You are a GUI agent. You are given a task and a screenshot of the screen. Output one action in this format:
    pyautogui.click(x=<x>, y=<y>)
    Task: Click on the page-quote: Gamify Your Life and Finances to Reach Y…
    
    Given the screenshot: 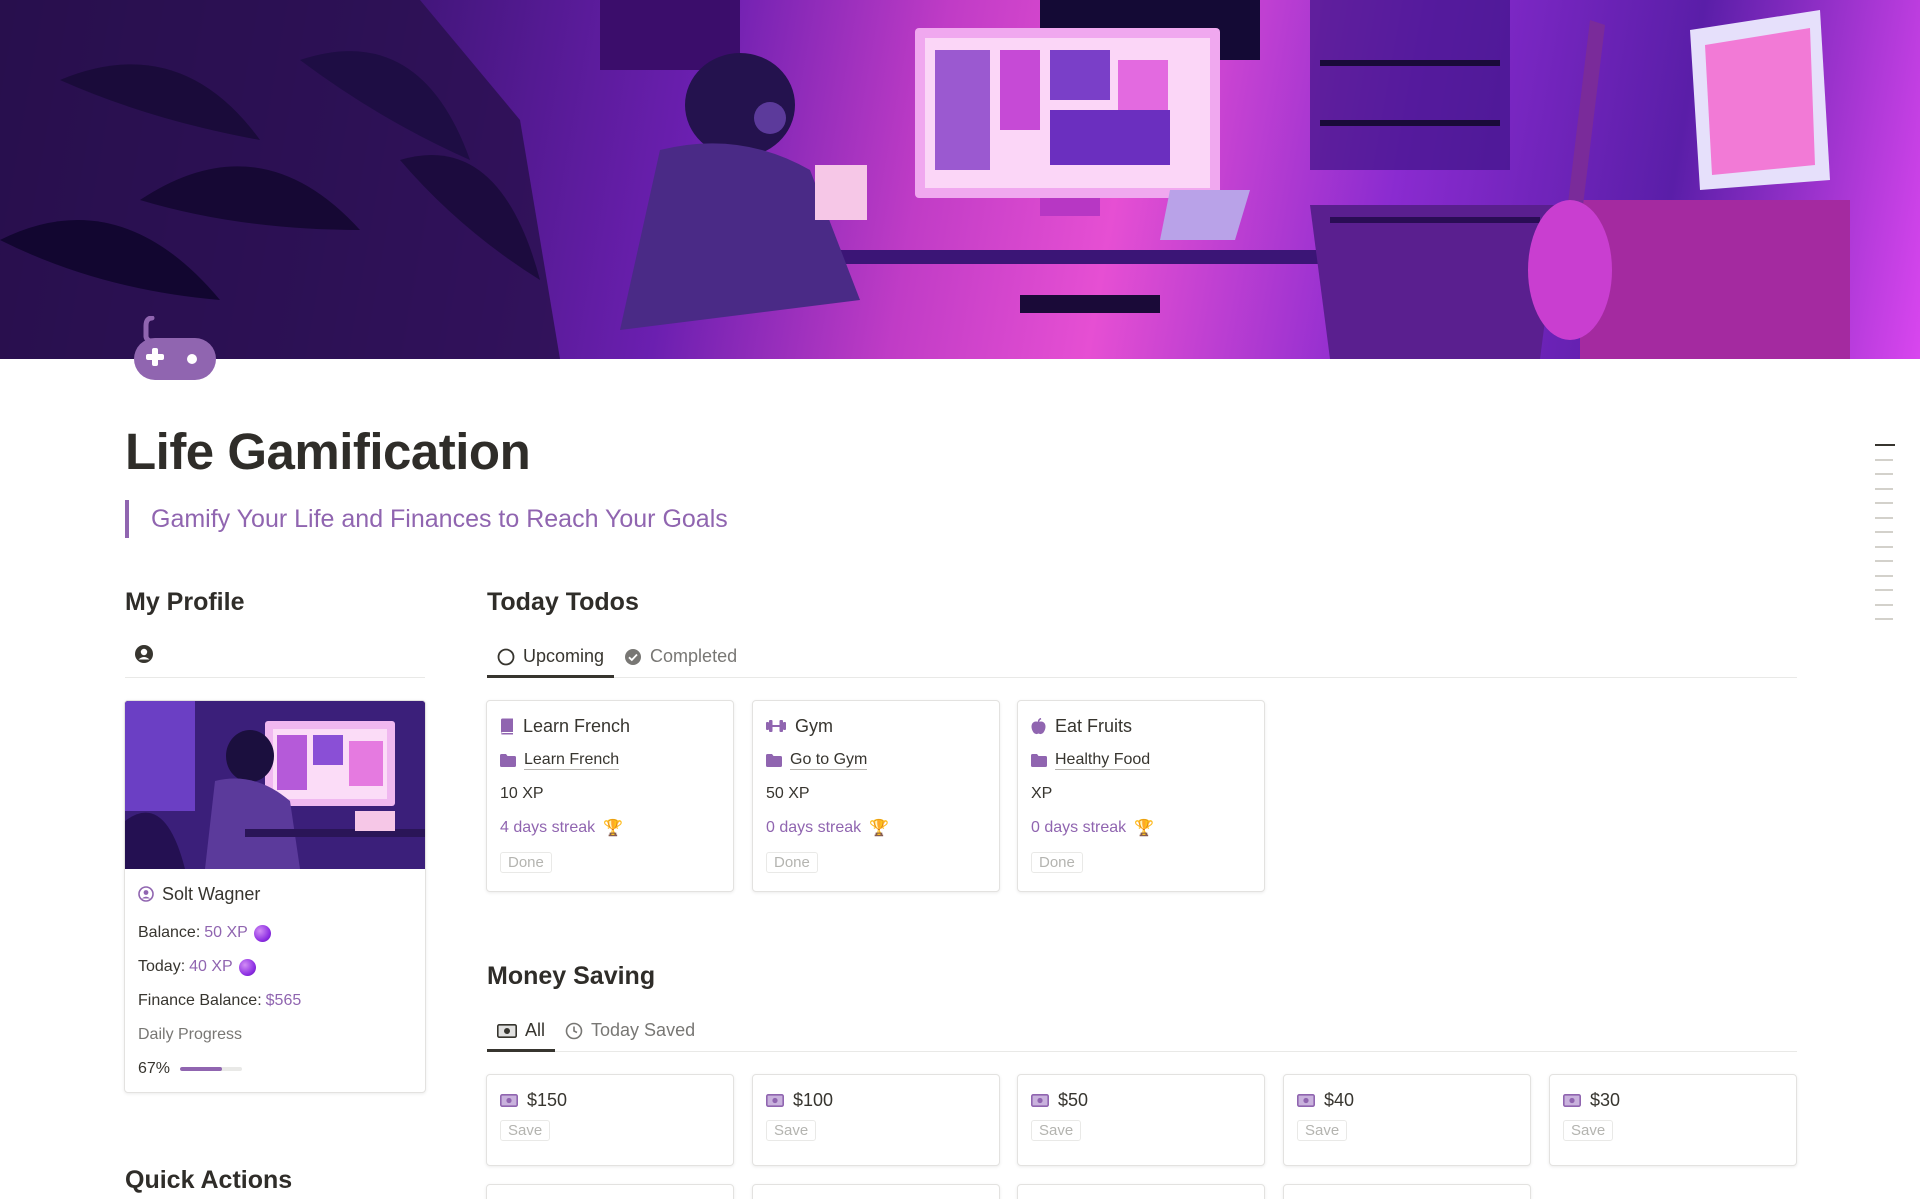 What is the action you would take?
    pyautogui.click(x=426, y=519)
    